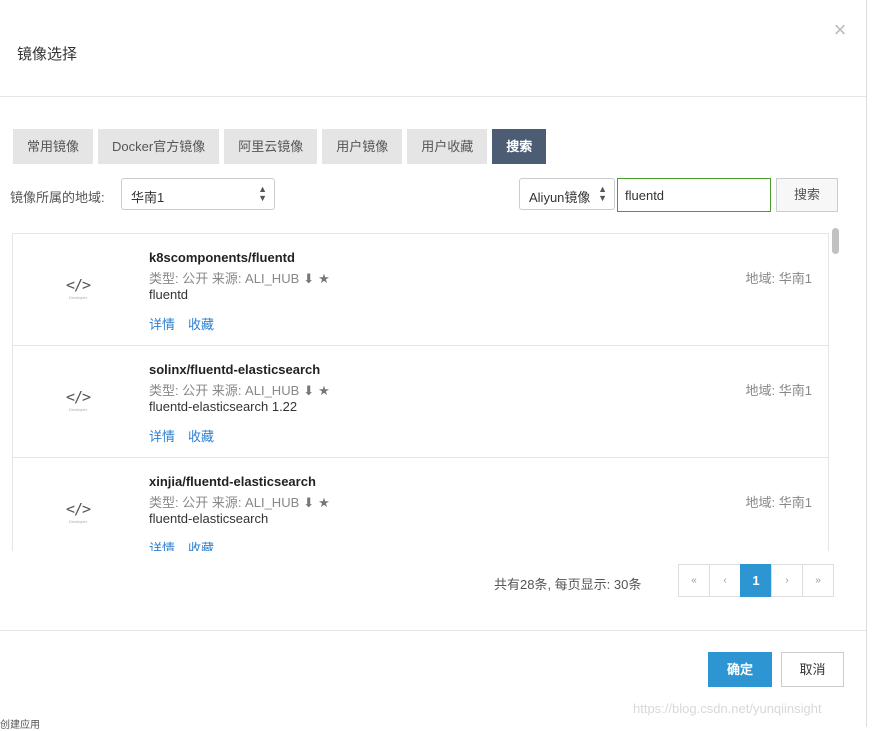 The image size is (874, 731). Describe the element at coordinates (725, 580) in the screenshot. I see `prev-page-button: ‹` at that location.